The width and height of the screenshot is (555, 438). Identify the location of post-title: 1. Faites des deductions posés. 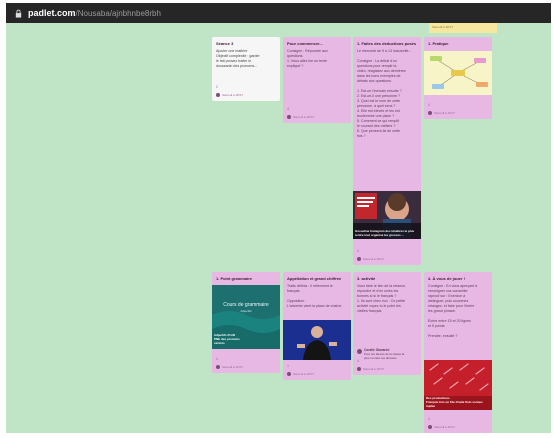
(387, 43).